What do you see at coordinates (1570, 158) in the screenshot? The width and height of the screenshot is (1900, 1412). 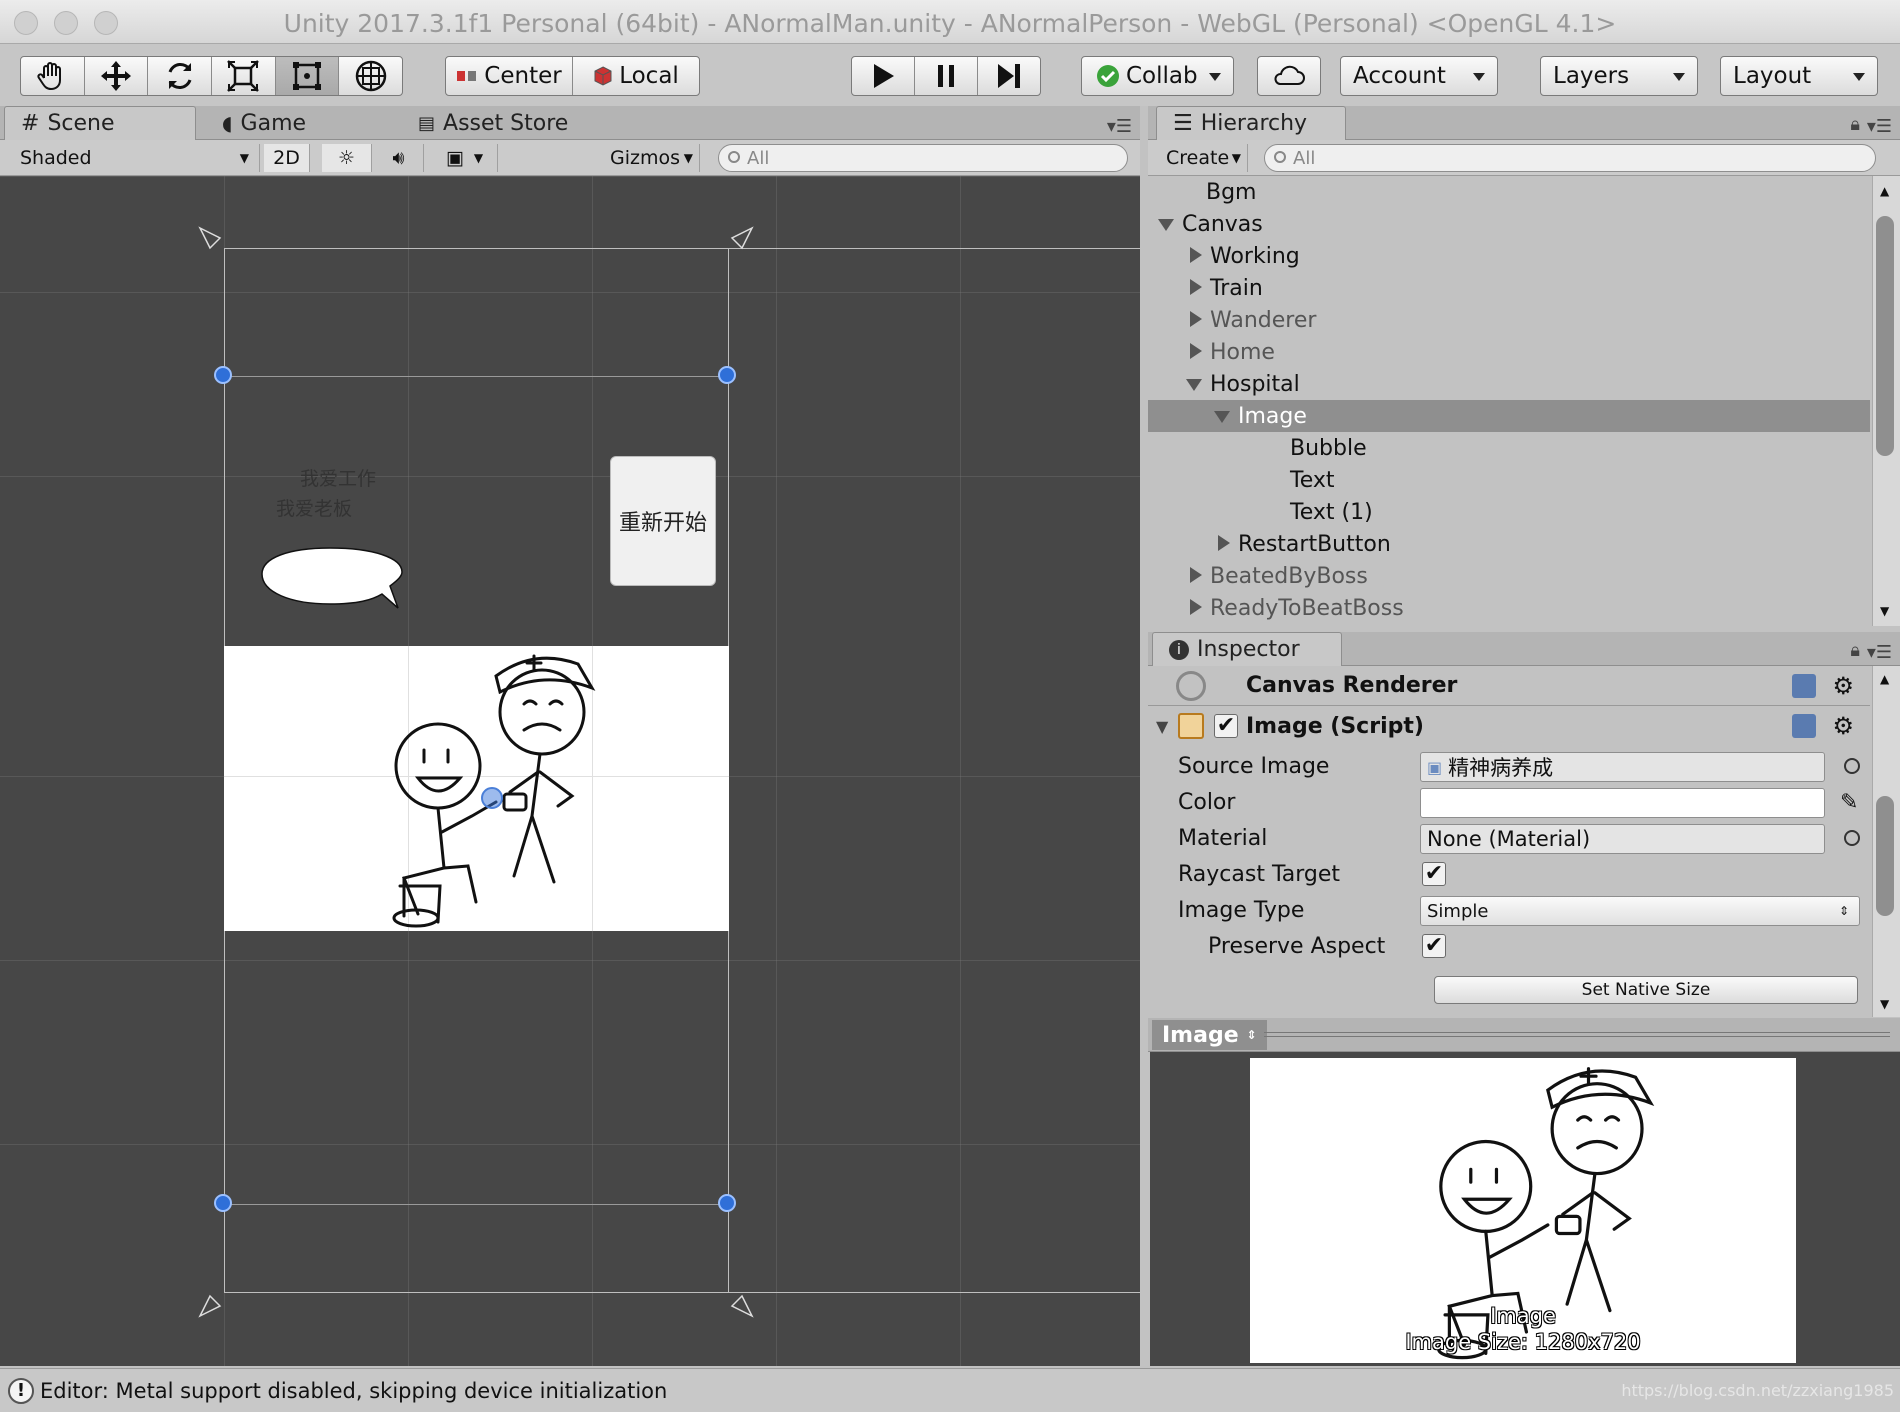 I see `hierarchy-search-input: All` at bounding box center [1570, 158].